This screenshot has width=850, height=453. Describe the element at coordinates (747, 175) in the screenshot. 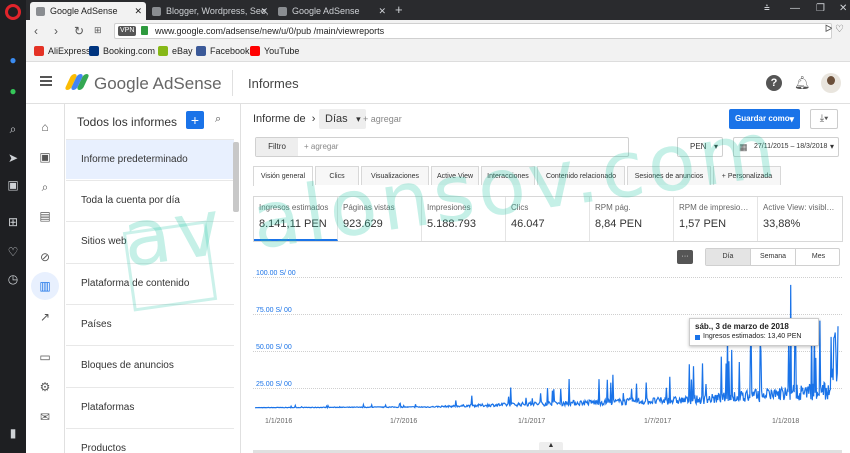

I see `tab-personalizada: + Personalizada` at that location.